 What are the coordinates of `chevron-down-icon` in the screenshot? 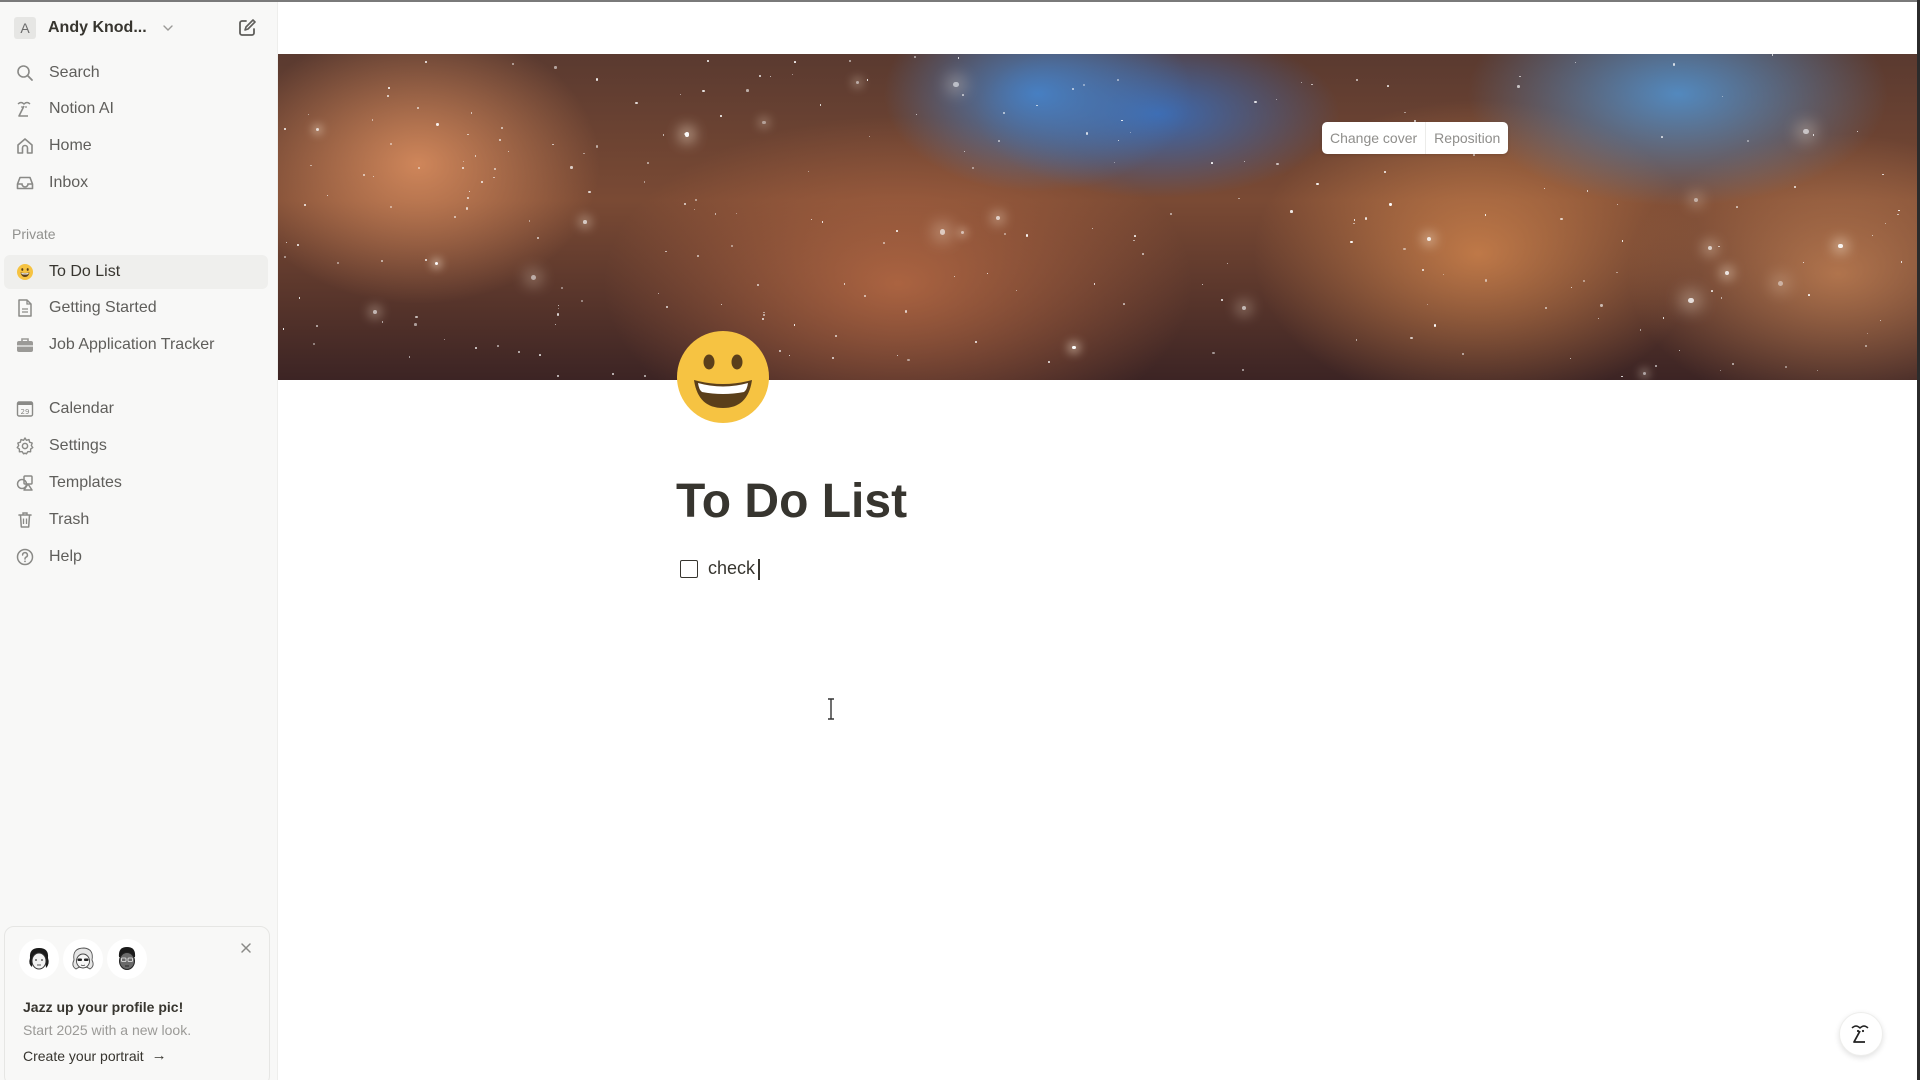 It's located at (167, 28).